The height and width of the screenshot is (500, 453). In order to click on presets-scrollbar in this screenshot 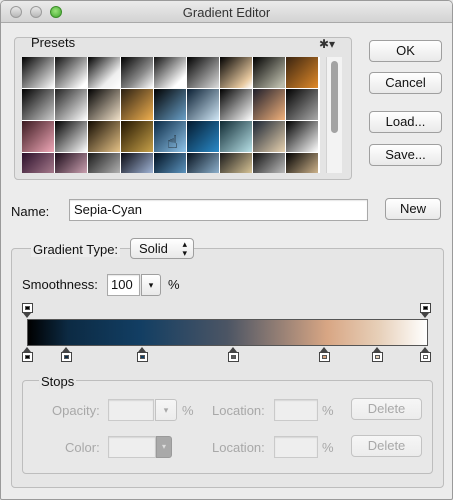, I will do `click(334, 115)`.